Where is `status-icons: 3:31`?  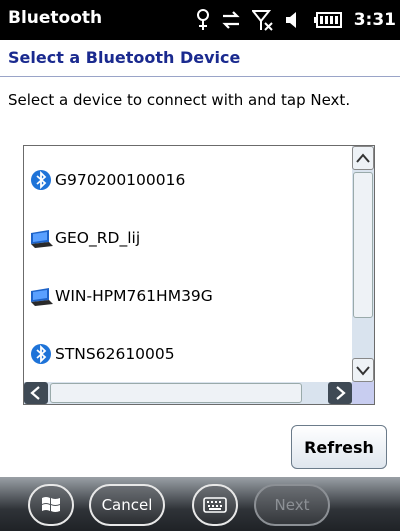 status-icons: 3:31 is located at coordinates (296, 20).